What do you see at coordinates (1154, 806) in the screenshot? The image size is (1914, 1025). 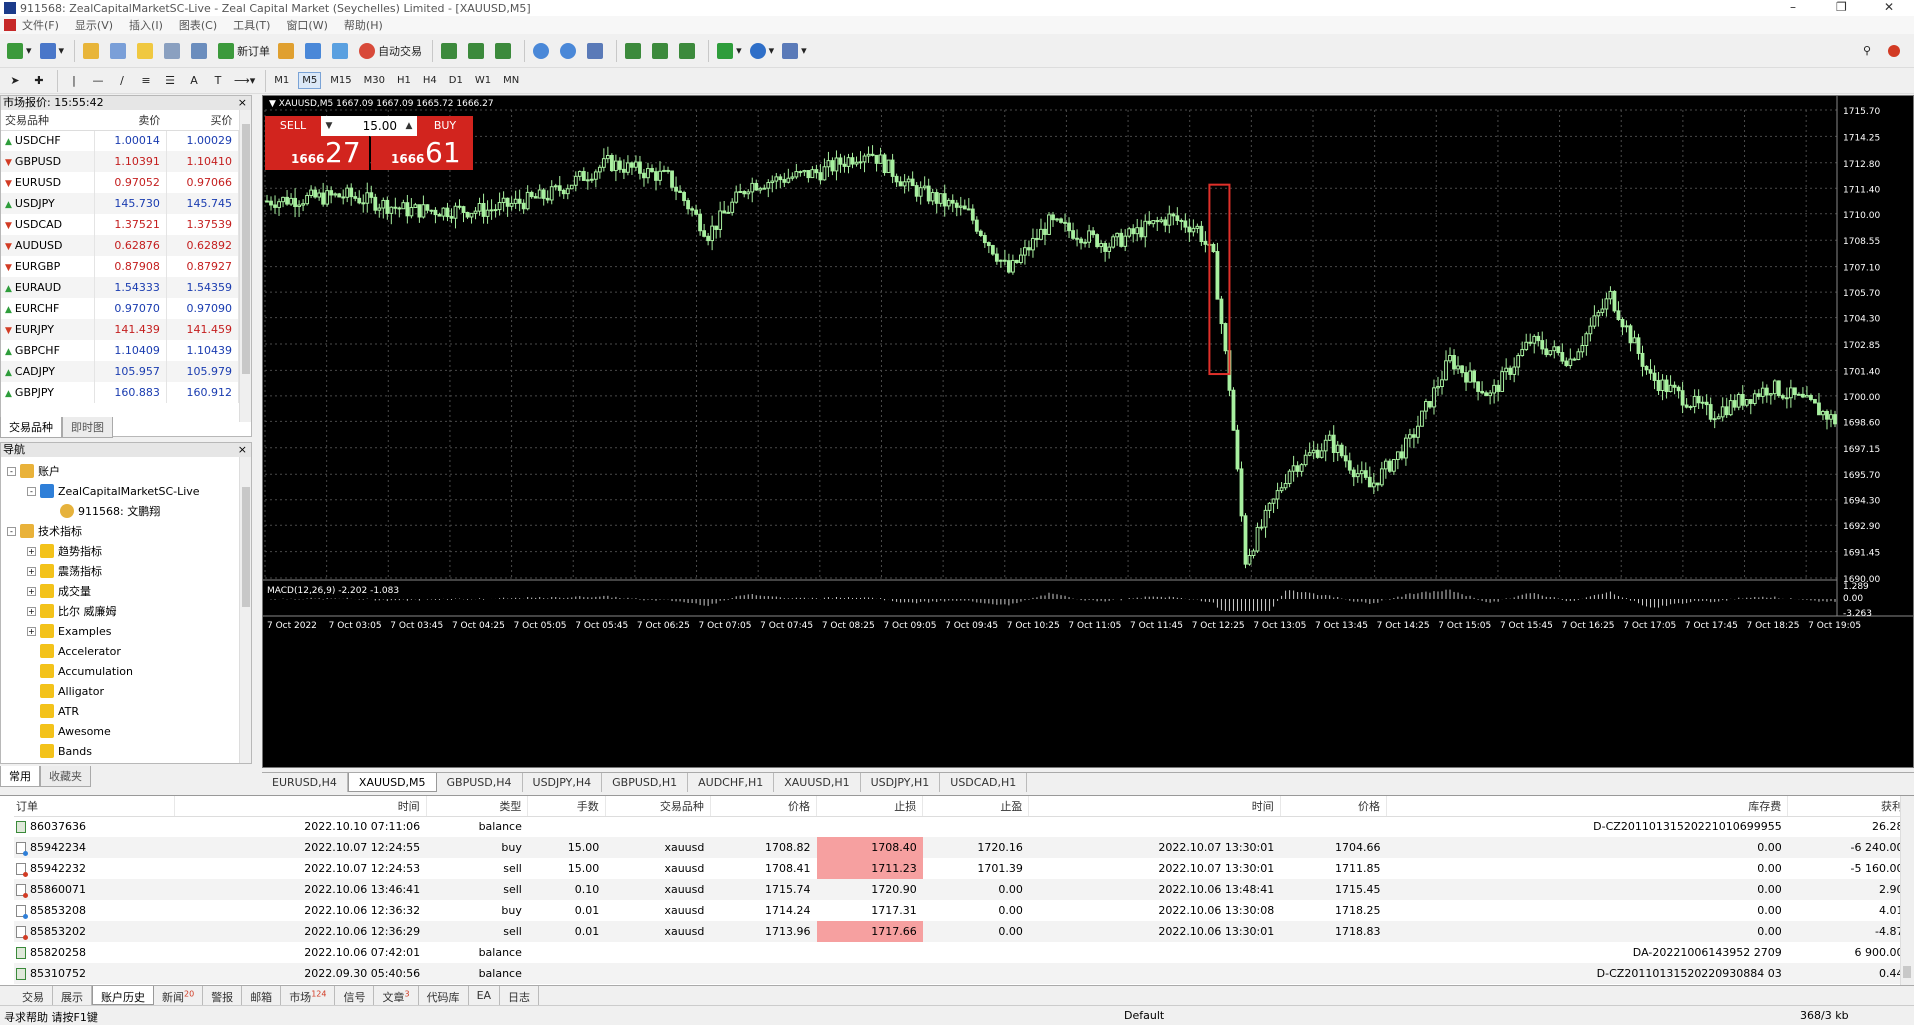 I see `history-col-header: 时间` at bounding box center [1154, 806].